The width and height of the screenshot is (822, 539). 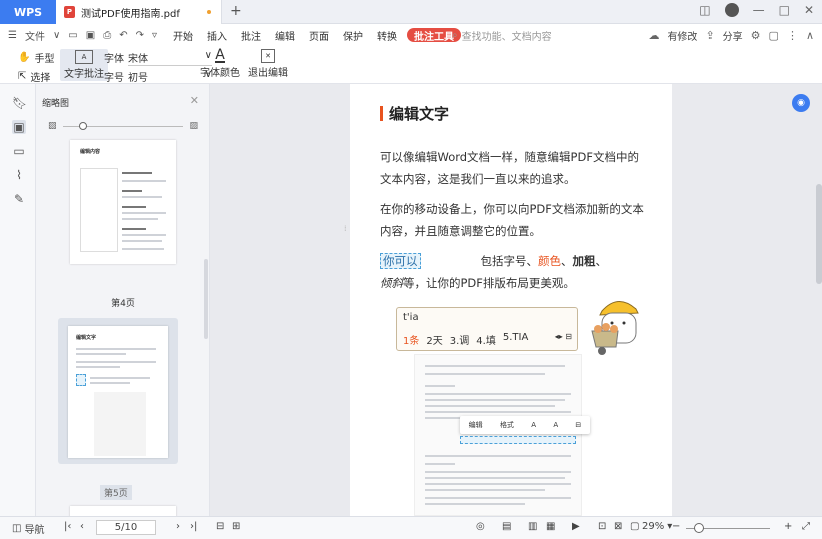 What do you see at coordinates (123, 202) in the screenshot?
I see `thumbnail-page-4: 编辑内容` at bounding box center [123, 202].